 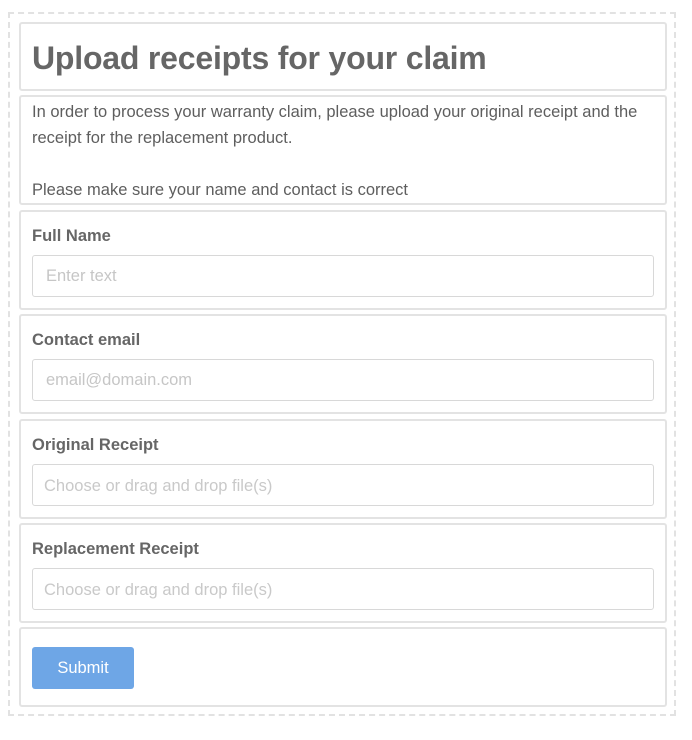 I want to click on full-name-input, so click(x=343, y=276).